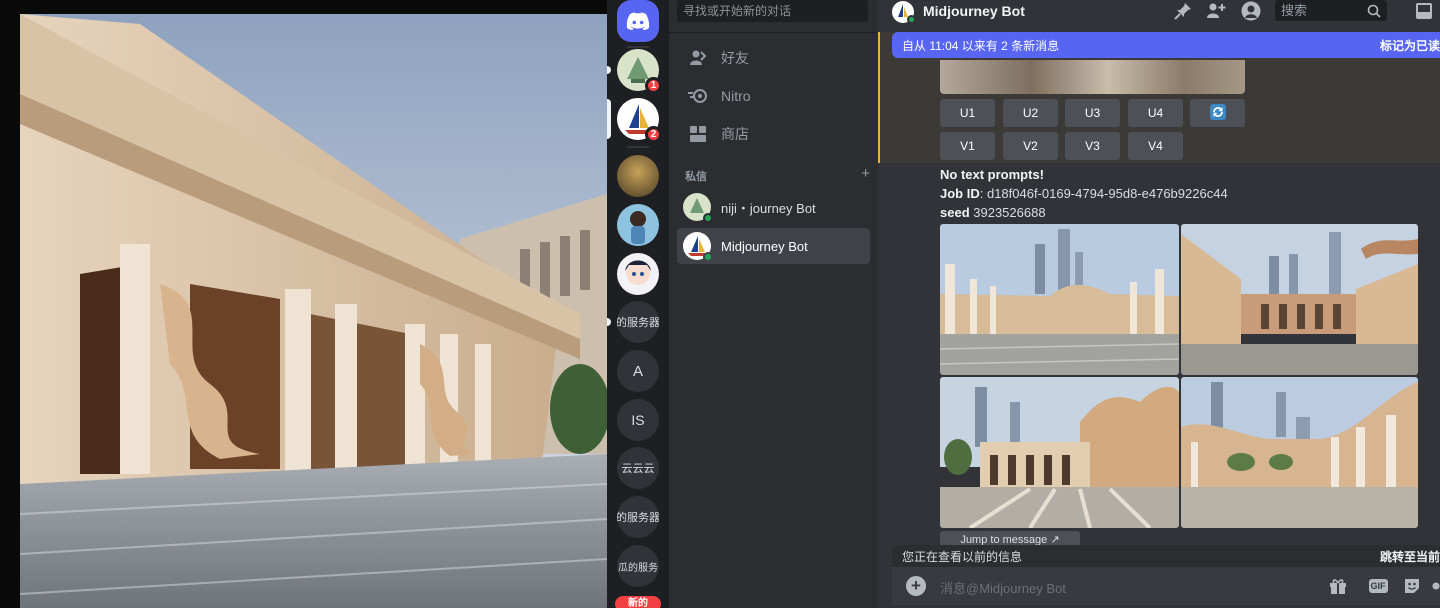 This screenshot has height=608, width=1440. I want to click on nav-label: Nitro, so click(736, 96).